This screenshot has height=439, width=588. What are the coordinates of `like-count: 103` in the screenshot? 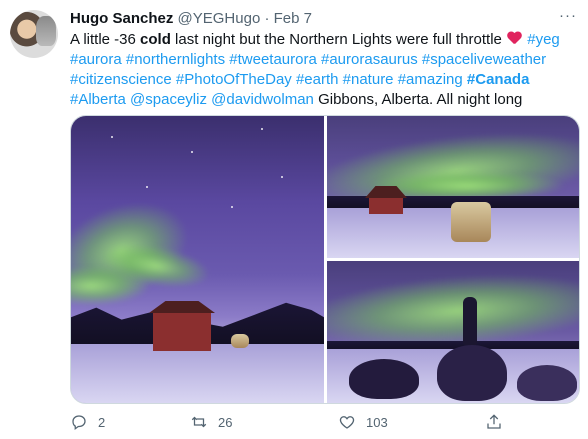 It's located at (377, 422).